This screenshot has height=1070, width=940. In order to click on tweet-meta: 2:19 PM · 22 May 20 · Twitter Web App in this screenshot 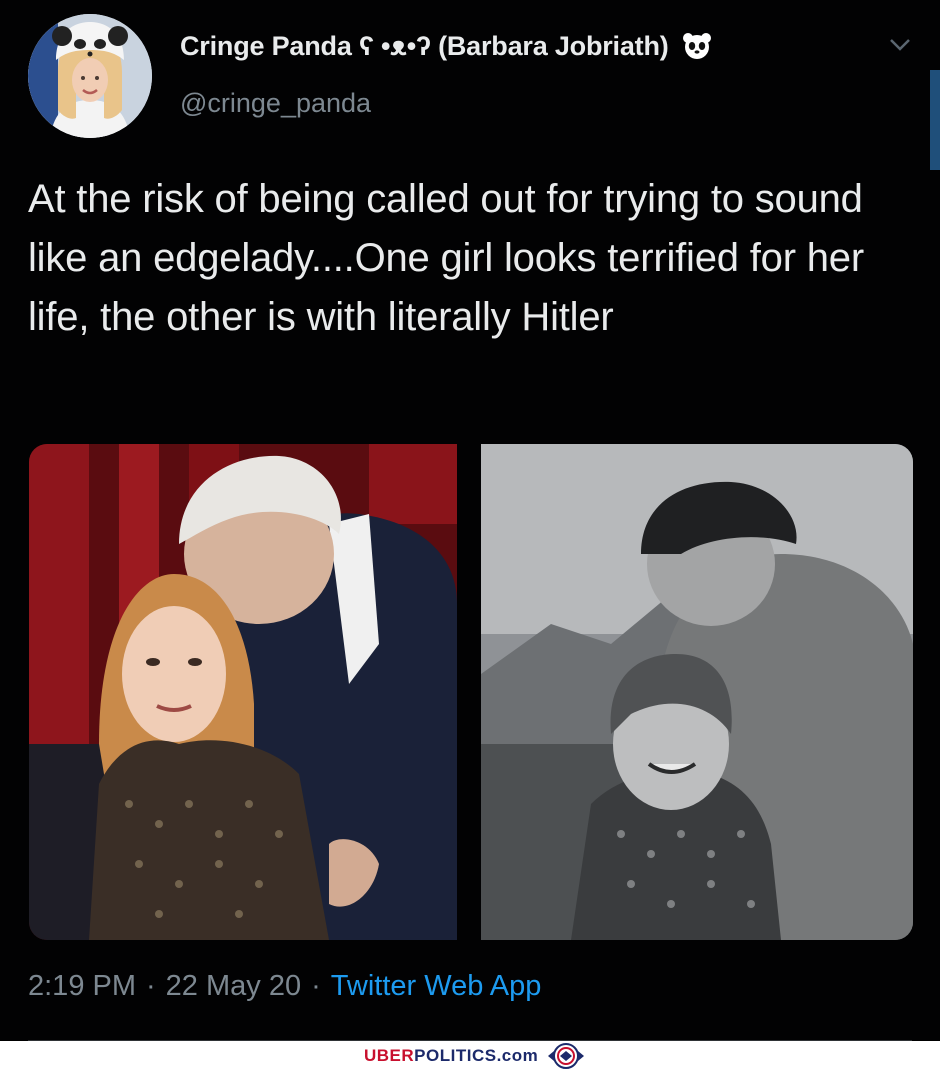, I will do `click(284, 986)`.